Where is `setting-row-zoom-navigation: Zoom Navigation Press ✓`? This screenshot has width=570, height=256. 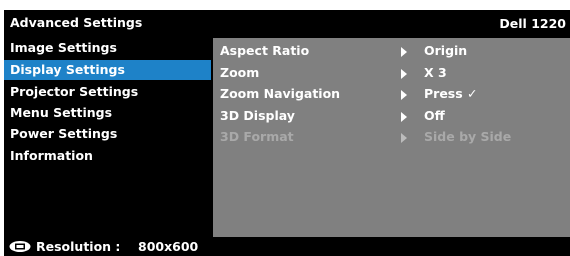
setting-row-zoom-navigation: Zoom Navigation Press ✓ is located at coordinates (391, 94).